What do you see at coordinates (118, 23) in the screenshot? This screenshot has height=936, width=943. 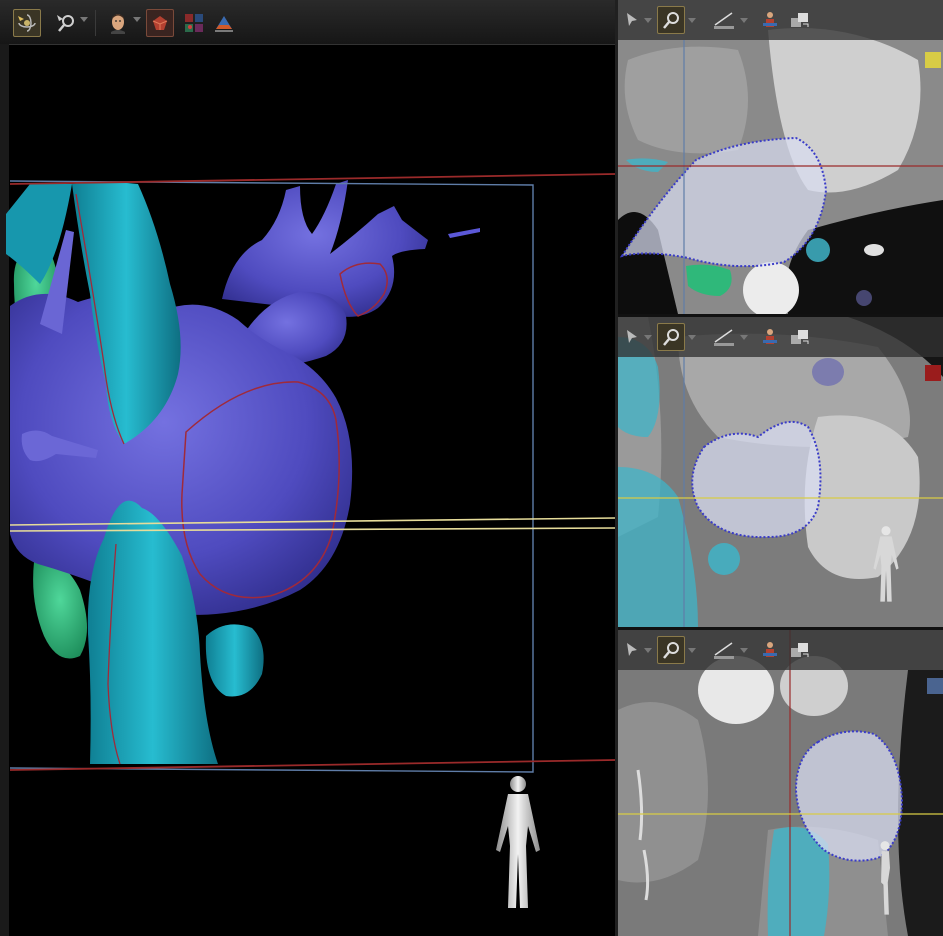 I see `head-orientation-icon` at bounding box center [118, 23].